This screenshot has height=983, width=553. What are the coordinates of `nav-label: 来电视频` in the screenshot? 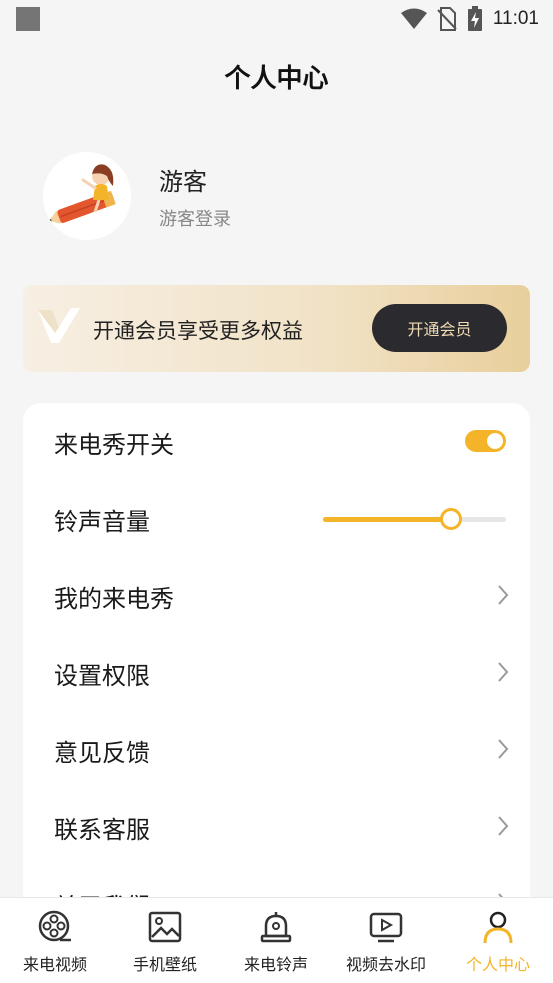 It's located at (54, 964).